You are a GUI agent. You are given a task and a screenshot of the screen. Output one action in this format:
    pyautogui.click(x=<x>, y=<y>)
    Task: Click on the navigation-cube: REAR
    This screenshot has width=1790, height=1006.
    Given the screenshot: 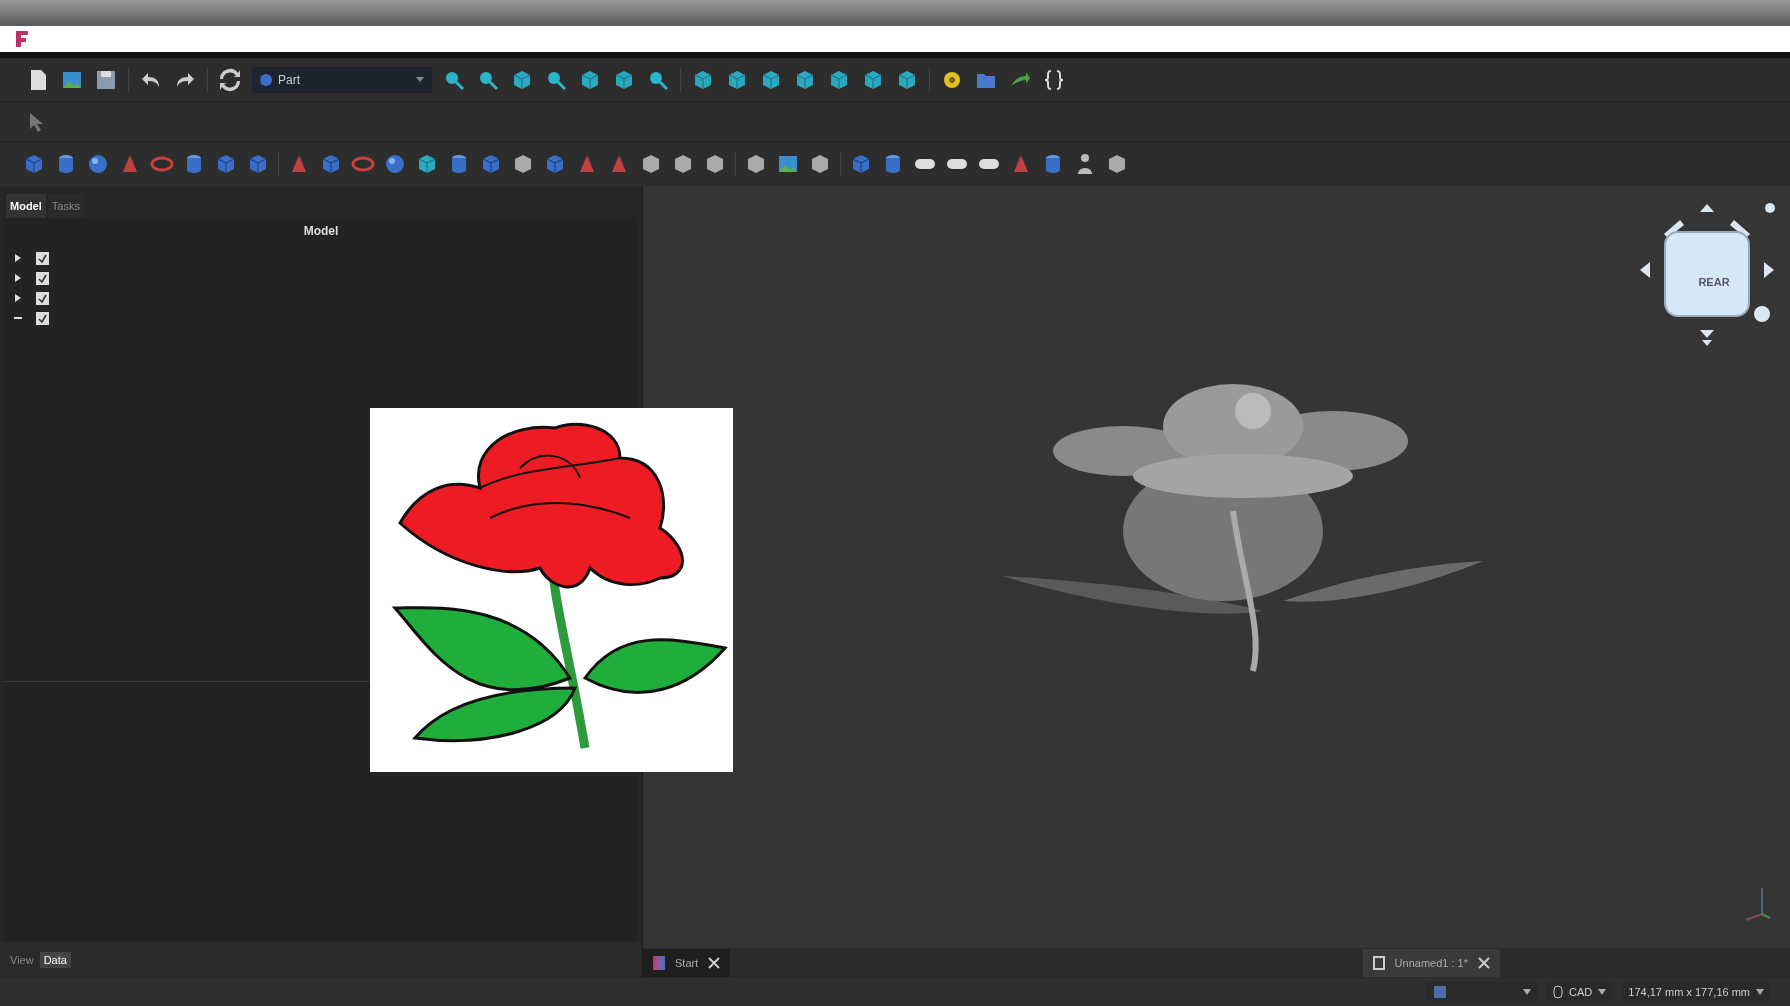 What is the action you would take?
    pyautogui.click(x=1707, y=274)
    